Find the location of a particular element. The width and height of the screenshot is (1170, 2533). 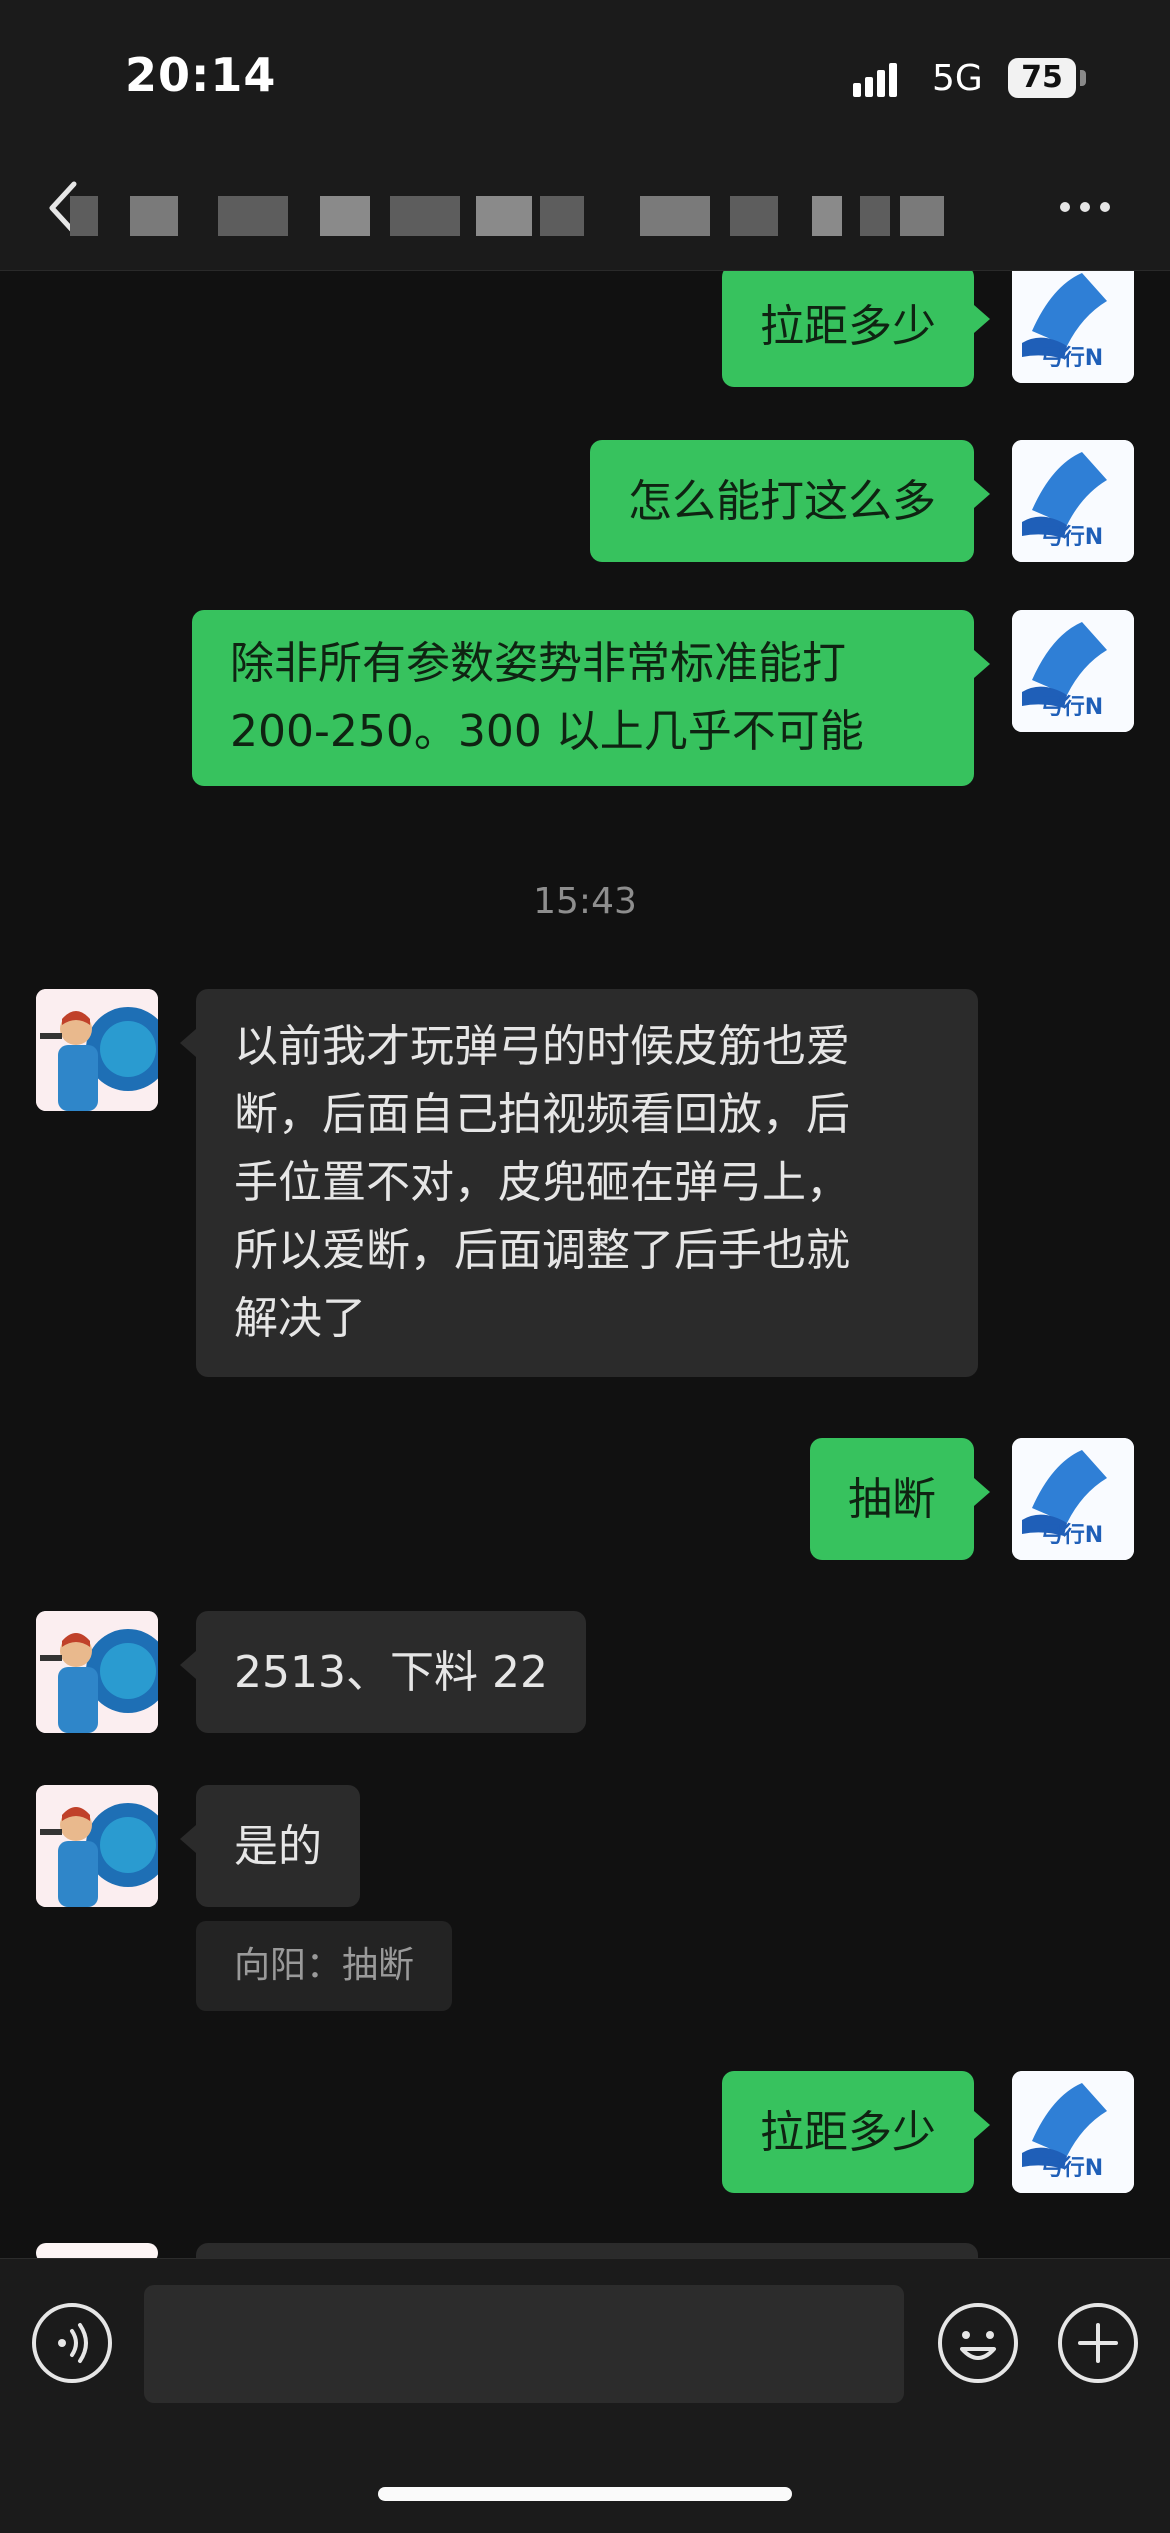

message-line: 所以爱断，后面调整了后手也就 is located at coordinates (542, 1250).